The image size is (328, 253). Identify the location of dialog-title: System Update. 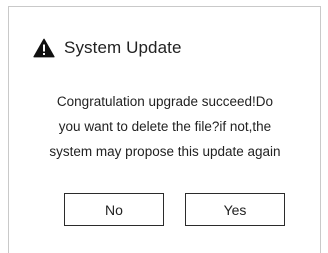
(123, 47).